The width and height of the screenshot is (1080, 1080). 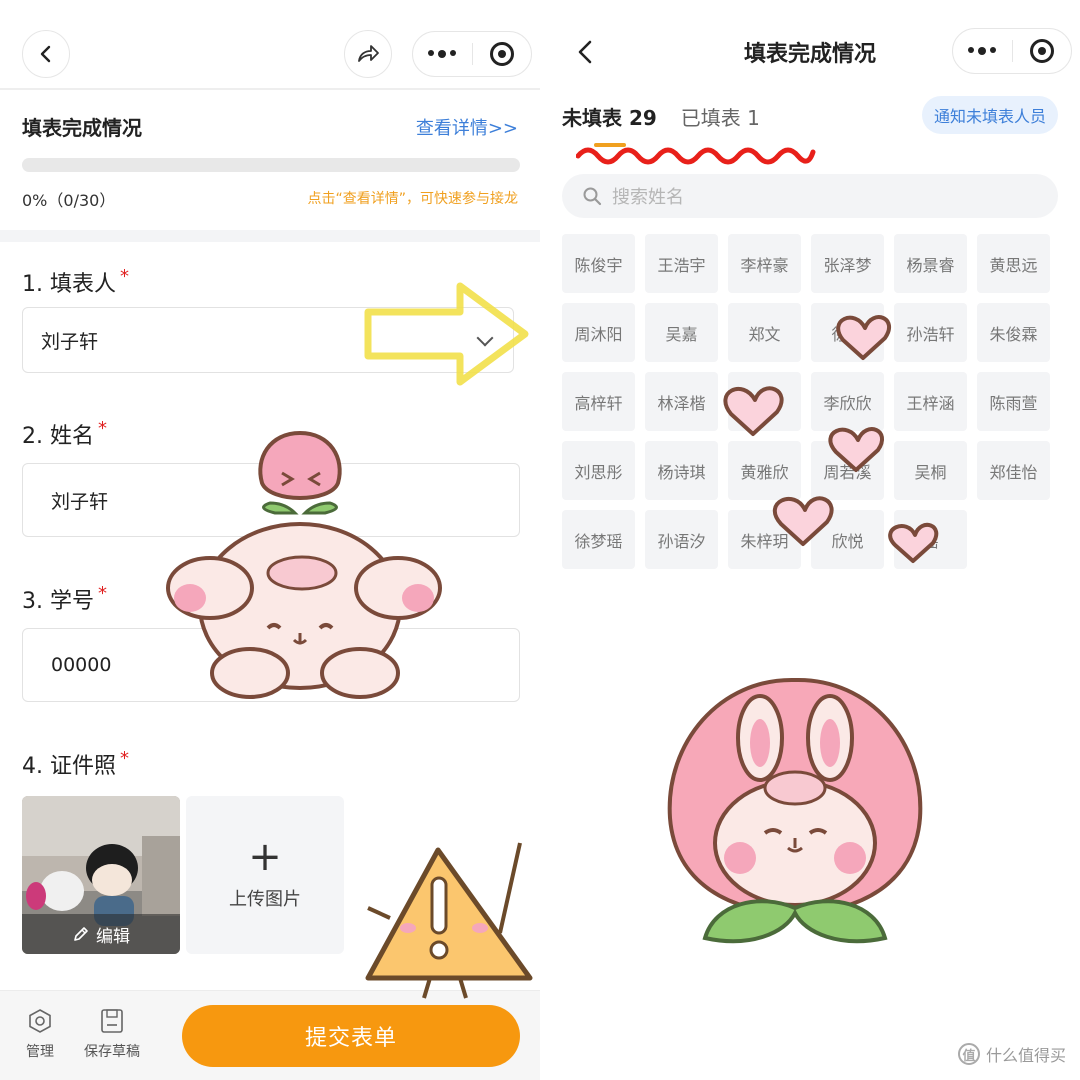 What do you see at coordinates (681, 263) in the screenshot?
I see `name-chip: 王浩宇` at bounding box center [681, 263].